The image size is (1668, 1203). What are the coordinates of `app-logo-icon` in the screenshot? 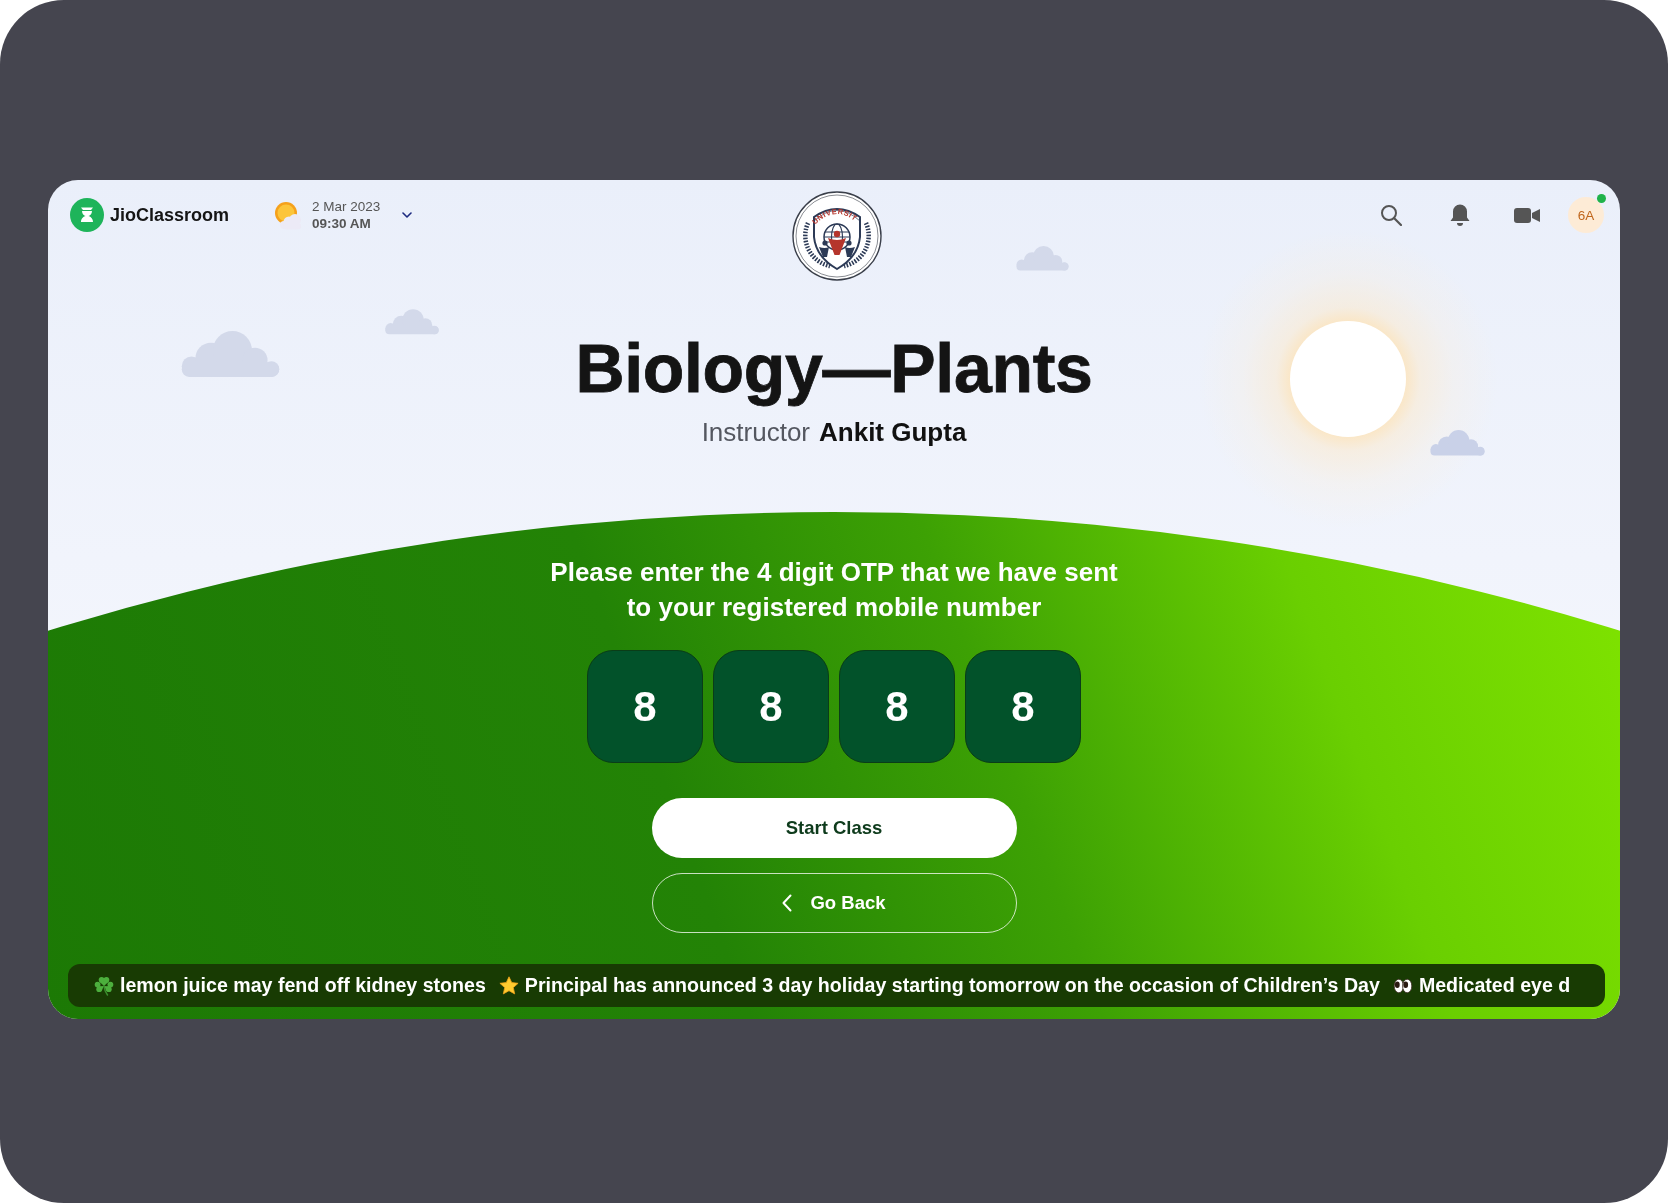 It's located at (87, 215).